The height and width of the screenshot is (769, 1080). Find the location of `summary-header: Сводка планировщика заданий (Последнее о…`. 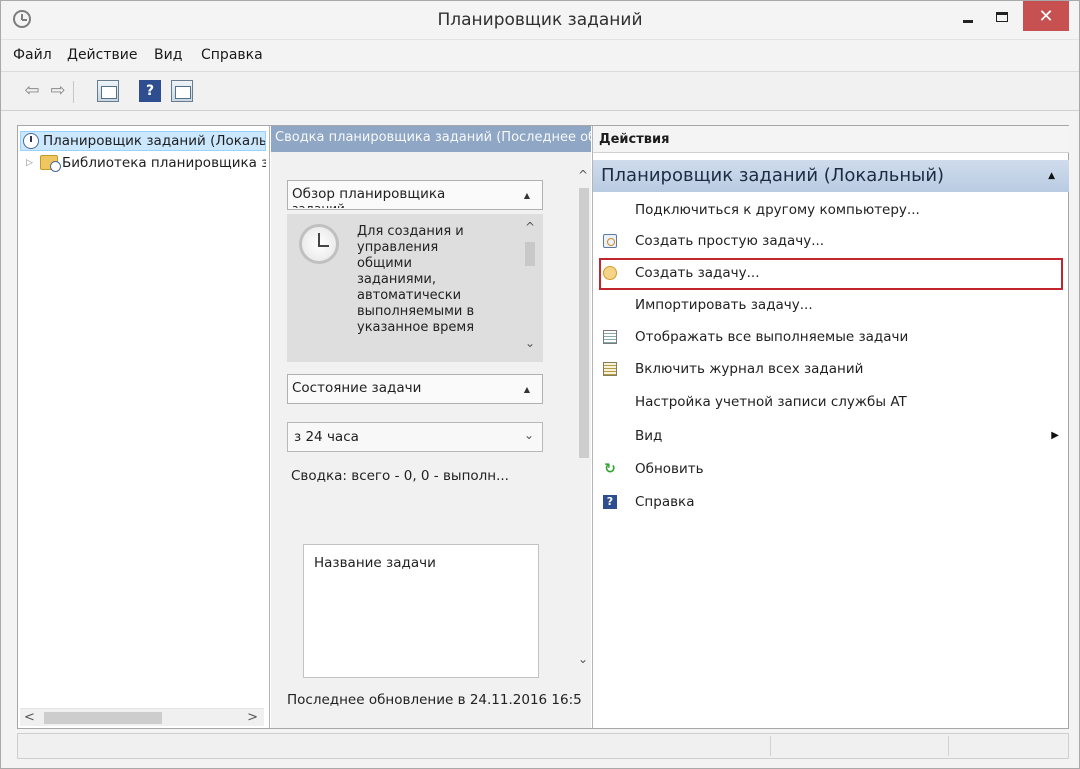

summary-header: Сводка планировщика заданий (Последнее о… is located at coordinates (431, 139).